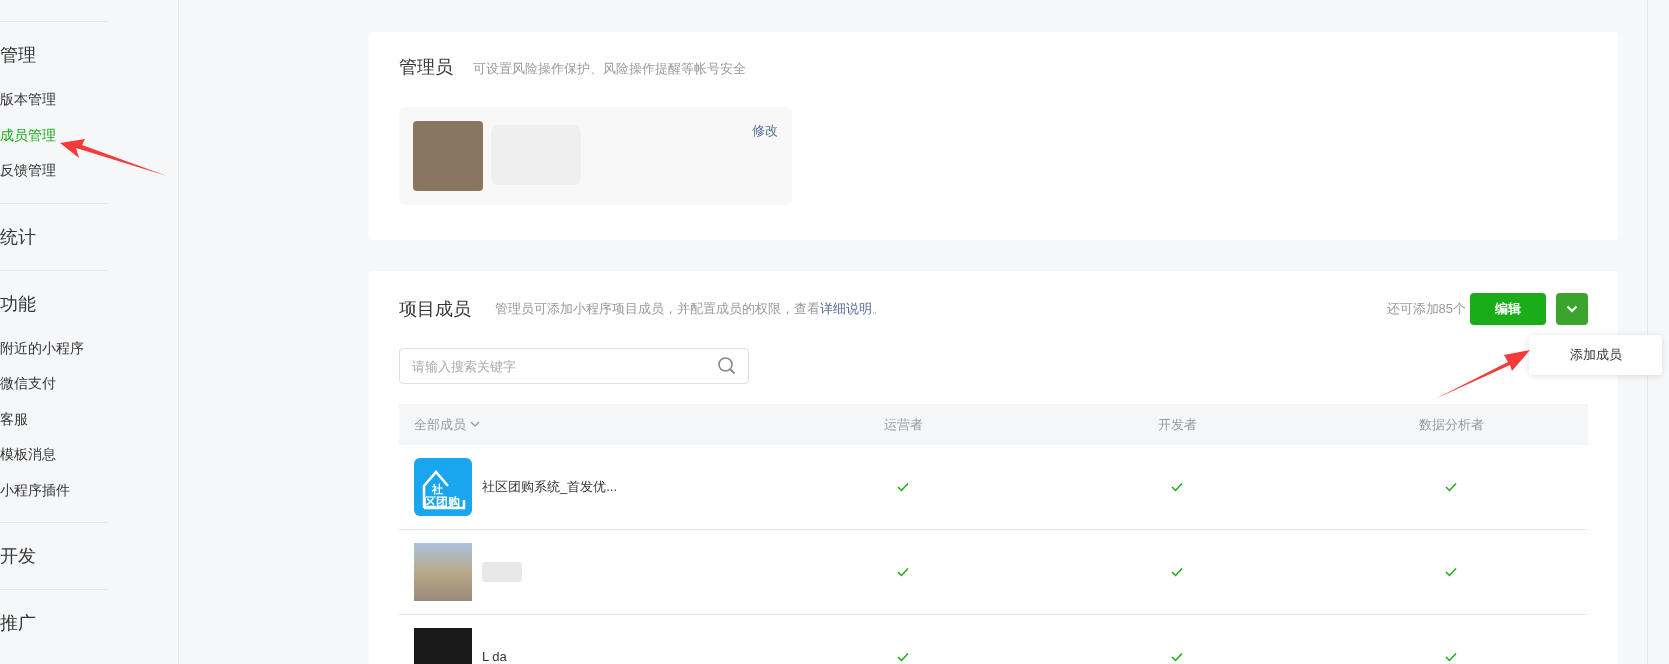  What do you see at coordinates (609, 69) in the screenshot?
I see `section-description: 可设置风险操作保护、风险操作提醒等帐号安全` at bounding box center [609, 69].